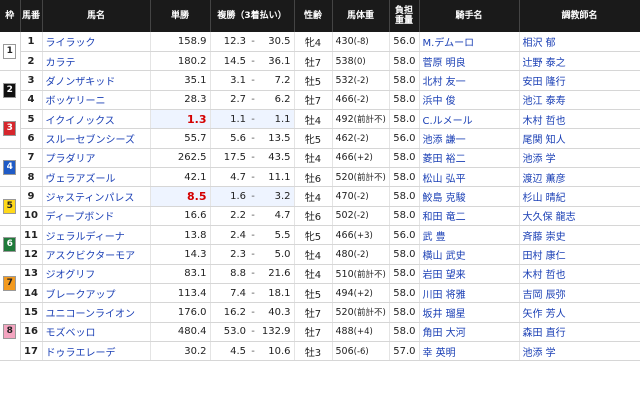 Image resolution: width=640 pixels, height=401 pixels. What do you see at coordinates (76, 101) in the screenshot?
I see `horse-name-link: ボッケリーニ` at bounding box center [76, 101].